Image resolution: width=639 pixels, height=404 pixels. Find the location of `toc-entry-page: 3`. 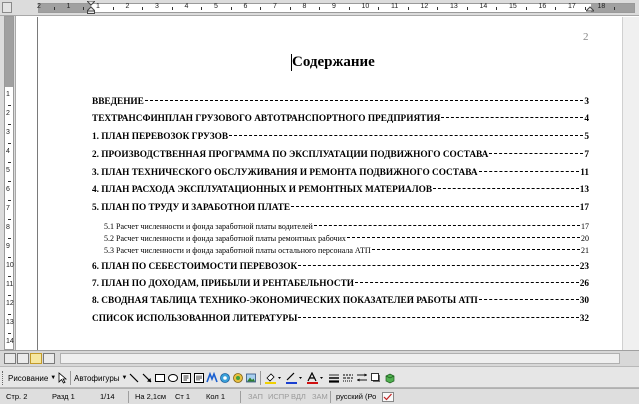

toc-entry-page: 3 is located at coordinates (586, 102).